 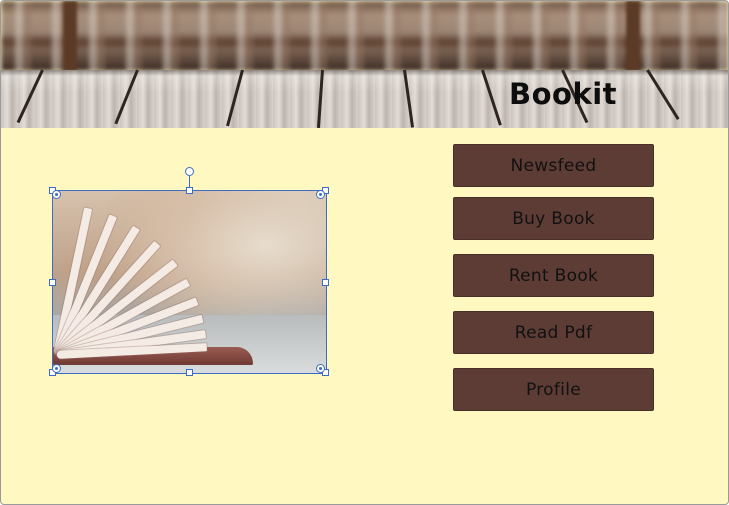 What do you see at coordinates (189, 190) in the screenshot?
I see `resize-handle-top` at bounding box center [189, 190].